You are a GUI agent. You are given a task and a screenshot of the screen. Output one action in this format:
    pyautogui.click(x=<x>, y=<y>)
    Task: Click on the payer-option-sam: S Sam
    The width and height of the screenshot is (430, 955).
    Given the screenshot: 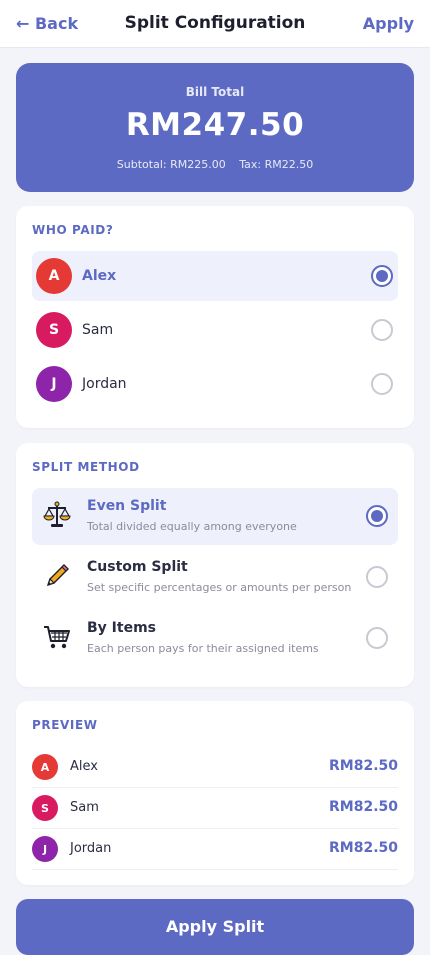 What is the action you would take?
    pyautogui.click(x=215, y=330)
    